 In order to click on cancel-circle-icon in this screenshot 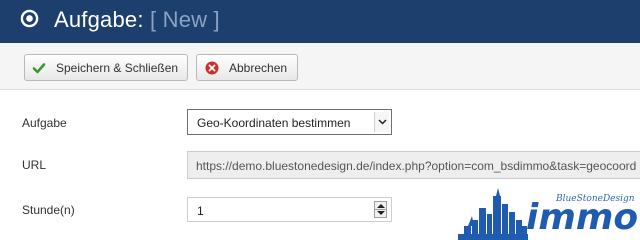, I will do `click(212, 67)`.